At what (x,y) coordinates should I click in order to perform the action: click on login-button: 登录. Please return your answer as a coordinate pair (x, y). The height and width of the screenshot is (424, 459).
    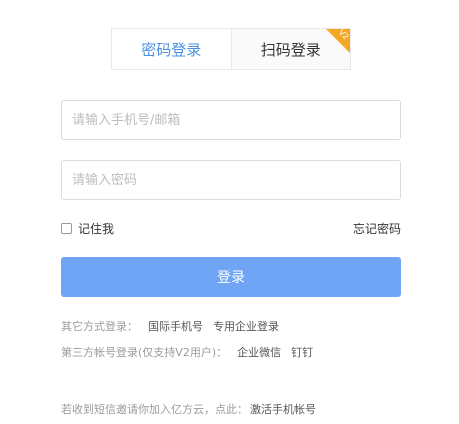
    Looking at the image, I should click on (231, 277).